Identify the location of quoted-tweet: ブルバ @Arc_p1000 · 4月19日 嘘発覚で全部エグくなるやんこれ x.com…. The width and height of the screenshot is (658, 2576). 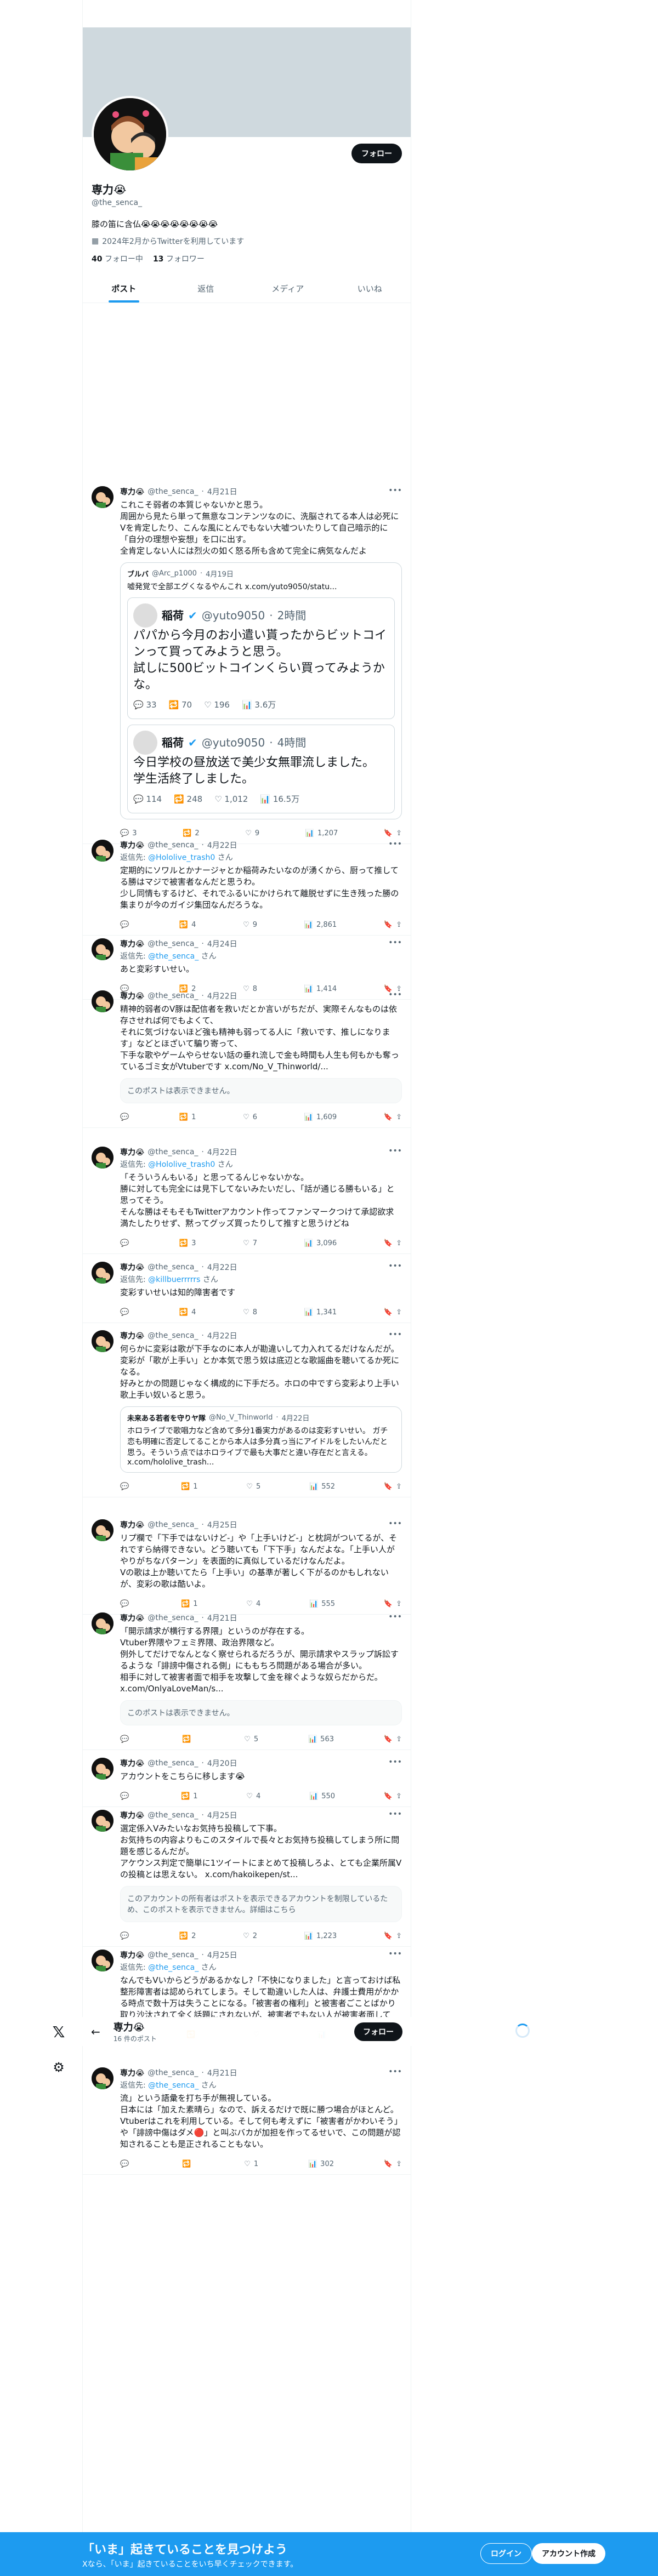
(261, 690).